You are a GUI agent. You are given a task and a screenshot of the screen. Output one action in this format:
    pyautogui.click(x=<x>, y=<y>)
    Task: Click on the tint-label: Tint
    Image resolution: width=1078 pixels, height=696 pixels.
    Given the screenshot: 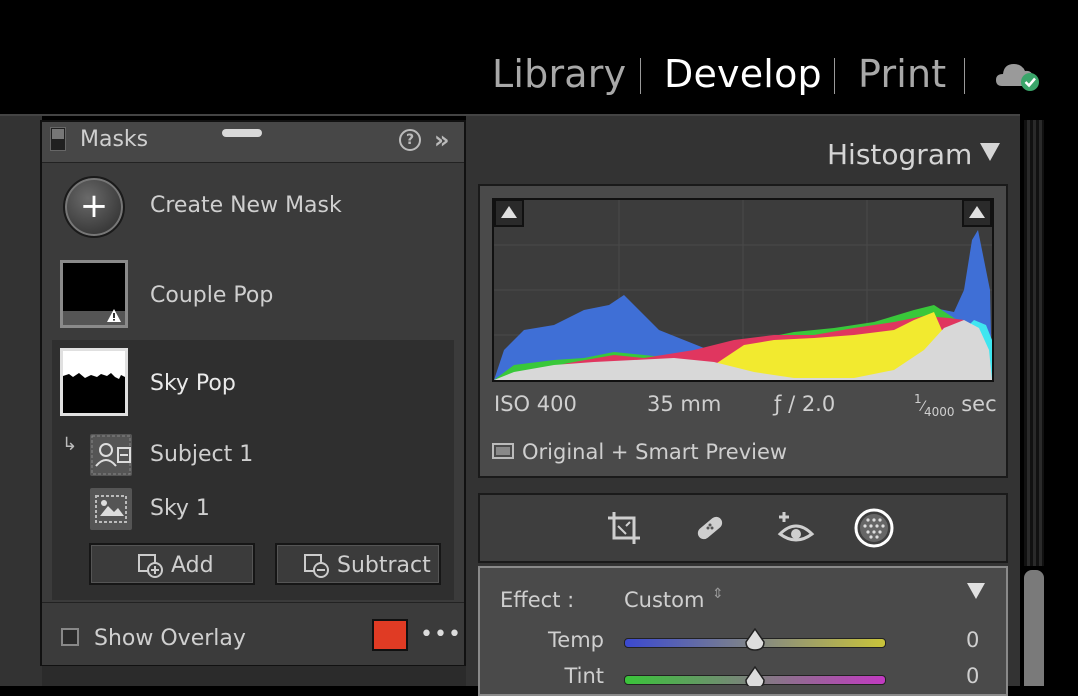 What is the action you would take?
    pyautogui.click(x=584, y=676)
    